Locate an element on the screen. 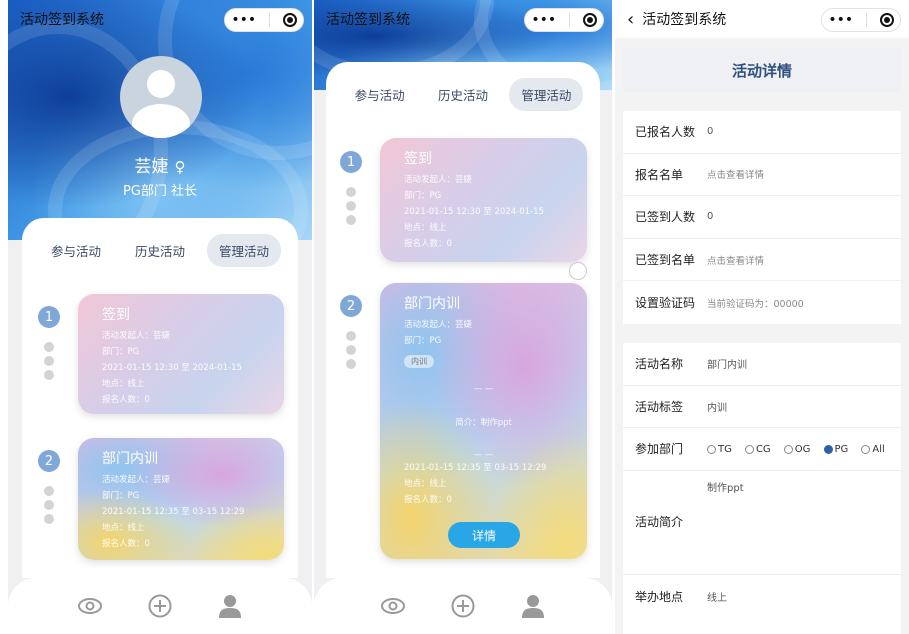 The height and width of the screenshot is (634, 909). activity-intro: 简介：制作ppt is located at coordinates (483, 423).